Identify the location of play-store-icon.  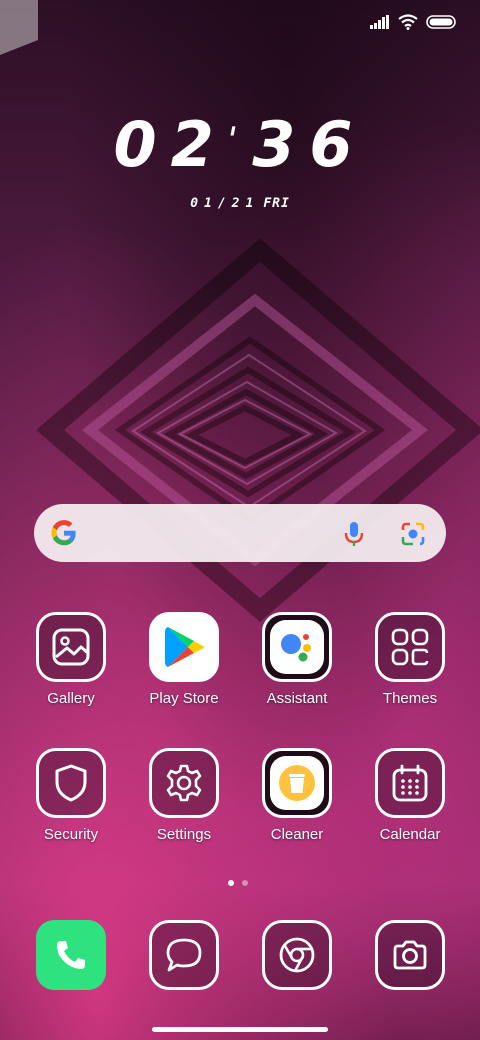
(184, 647).